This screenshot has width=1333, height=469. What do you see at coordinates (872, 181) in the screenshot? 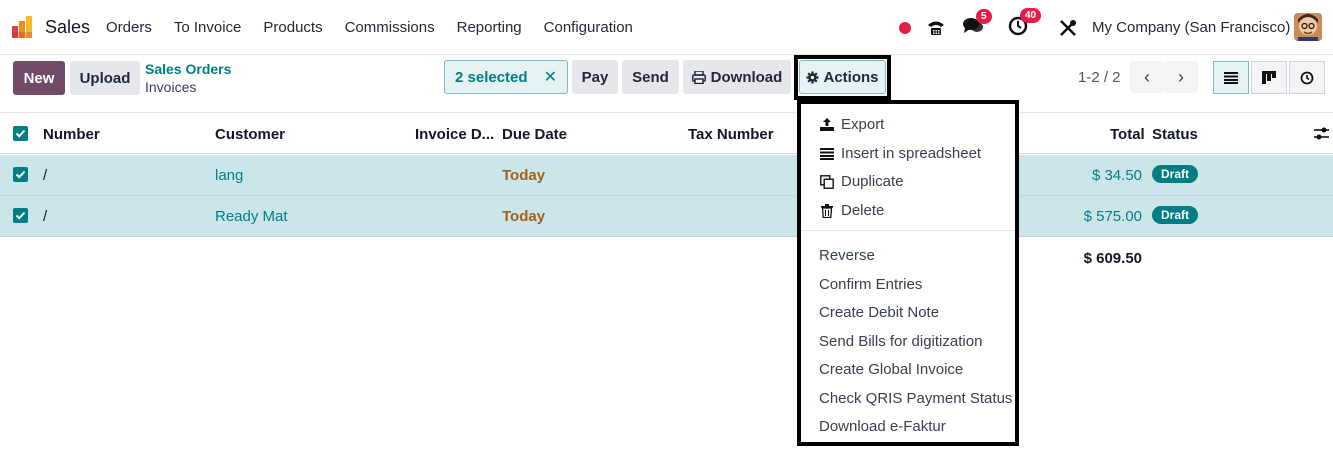
I see `menu-item-label: Duplicate` at bounding box center [872, 181].